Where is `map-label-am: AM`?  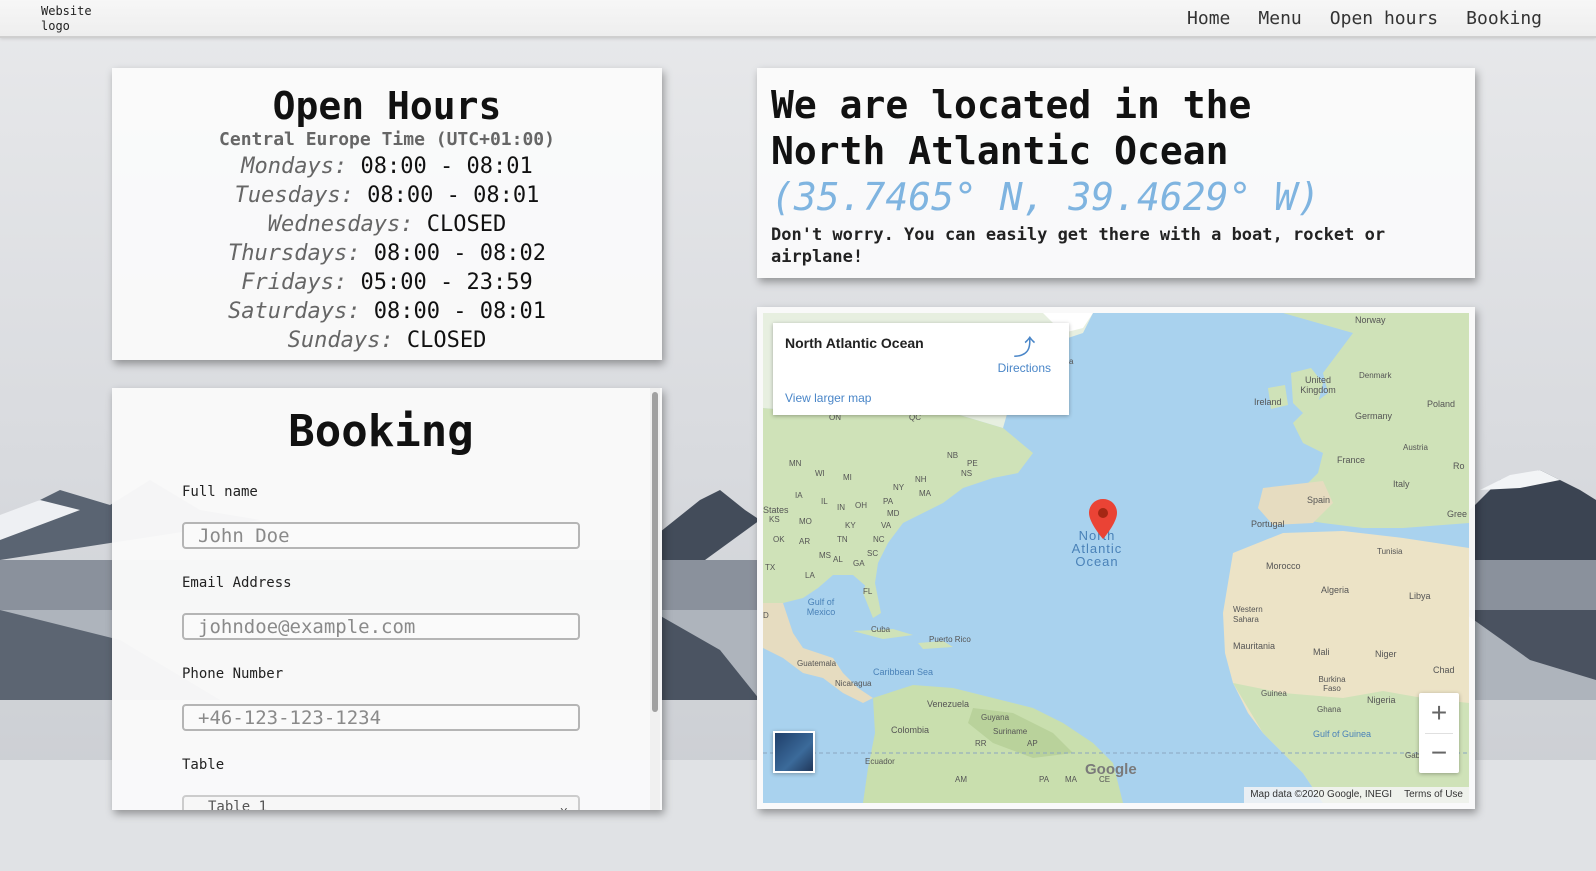
map-label-am: AM is located at coordinates (961, 779).